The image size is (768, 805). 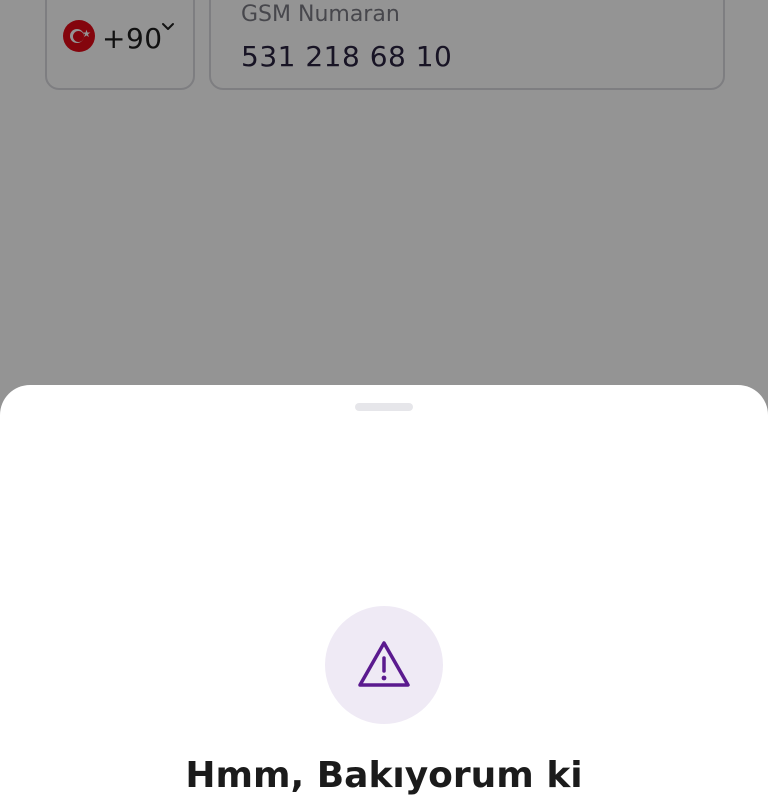 I want to click on sheet-title: Hmm, Bakıyorum ki, so click(x=384, y=775).